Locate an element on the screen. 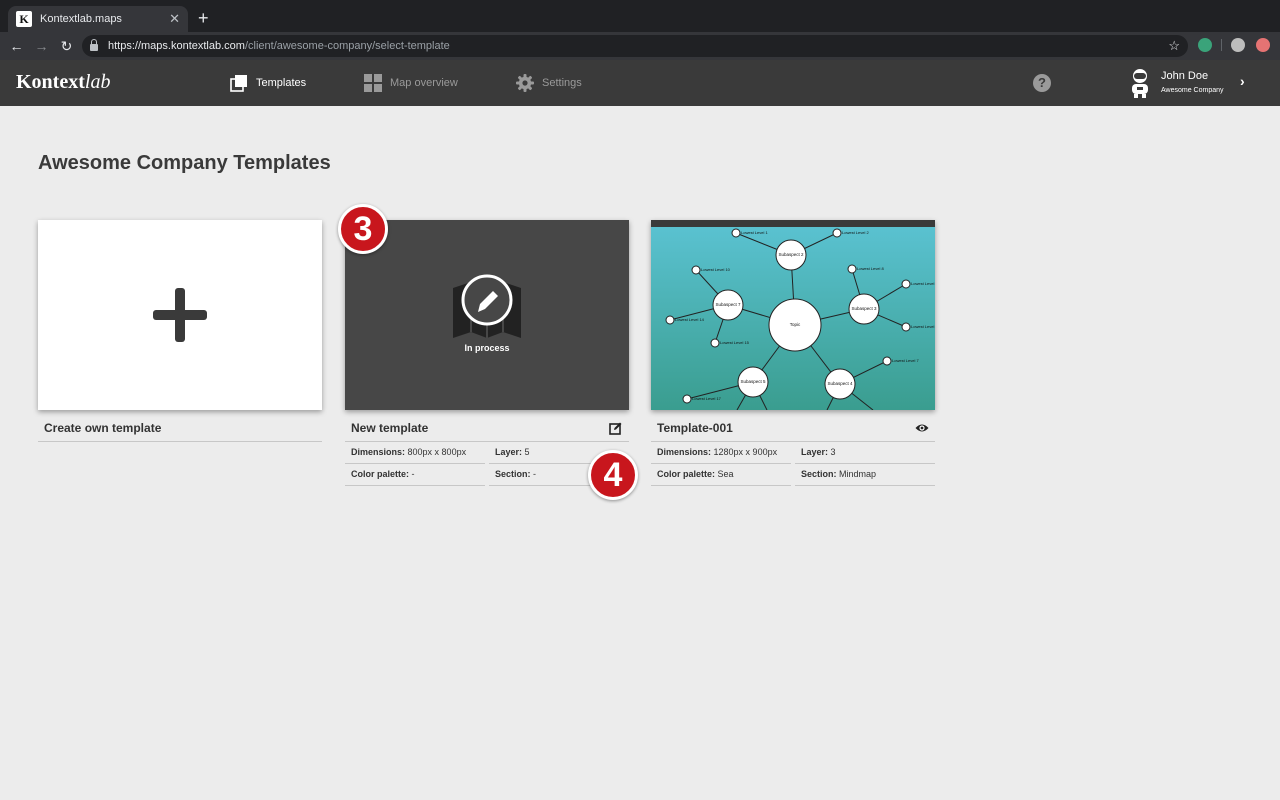 The width and height of the screenshot is (1280, 800). bookmark-star-icon: ☆ is located at coordinates (1174, 46).